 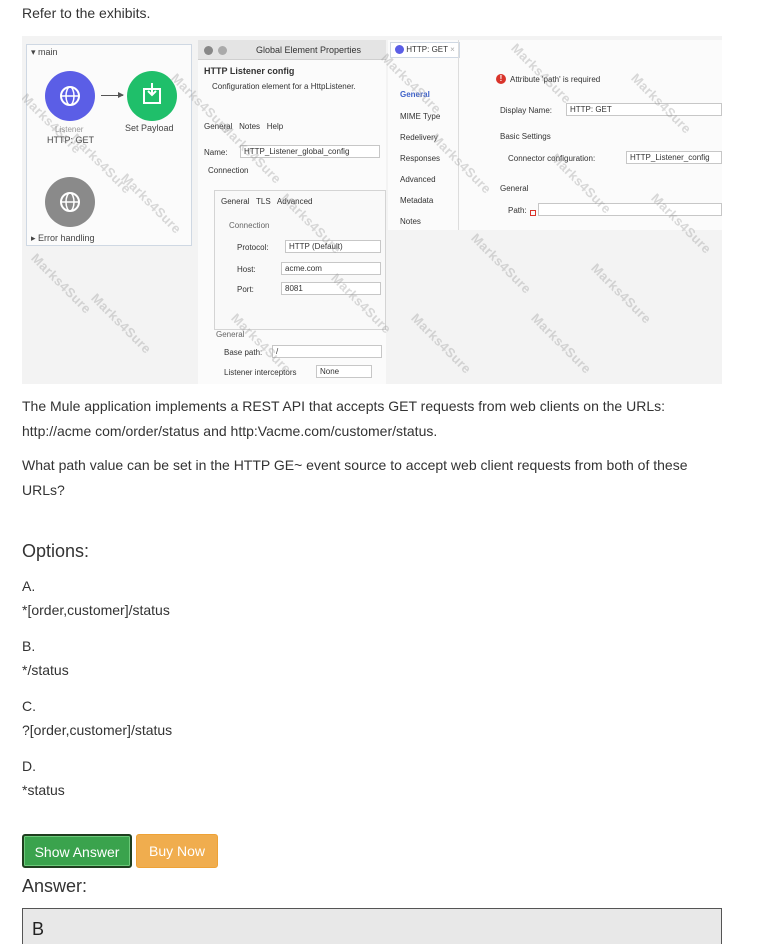 What do you see at coordinates (97, 730) in the screenshot?
I see `option-c-text: ?[order,customer]/status` at bounding box center [97, 730].